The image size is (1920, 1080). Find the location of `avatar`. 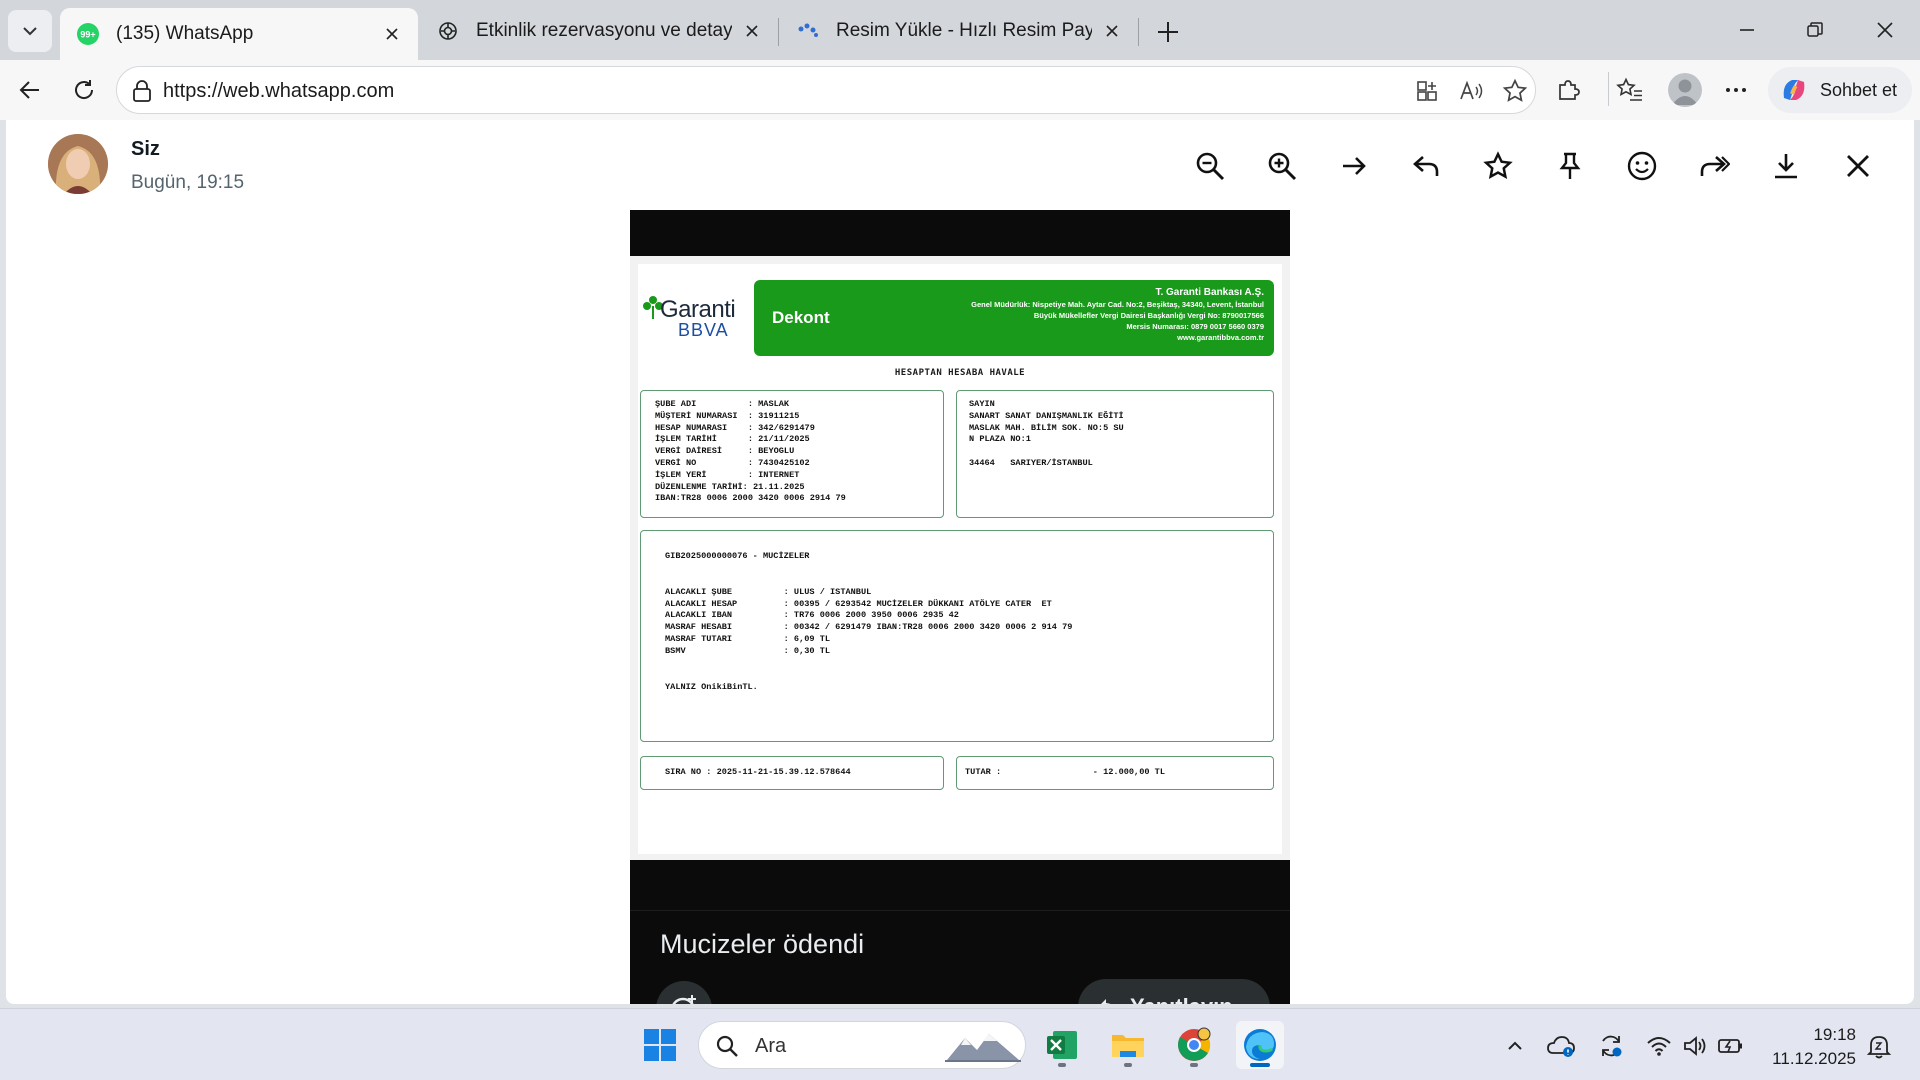

avatar is located at coordinates (78, 164).